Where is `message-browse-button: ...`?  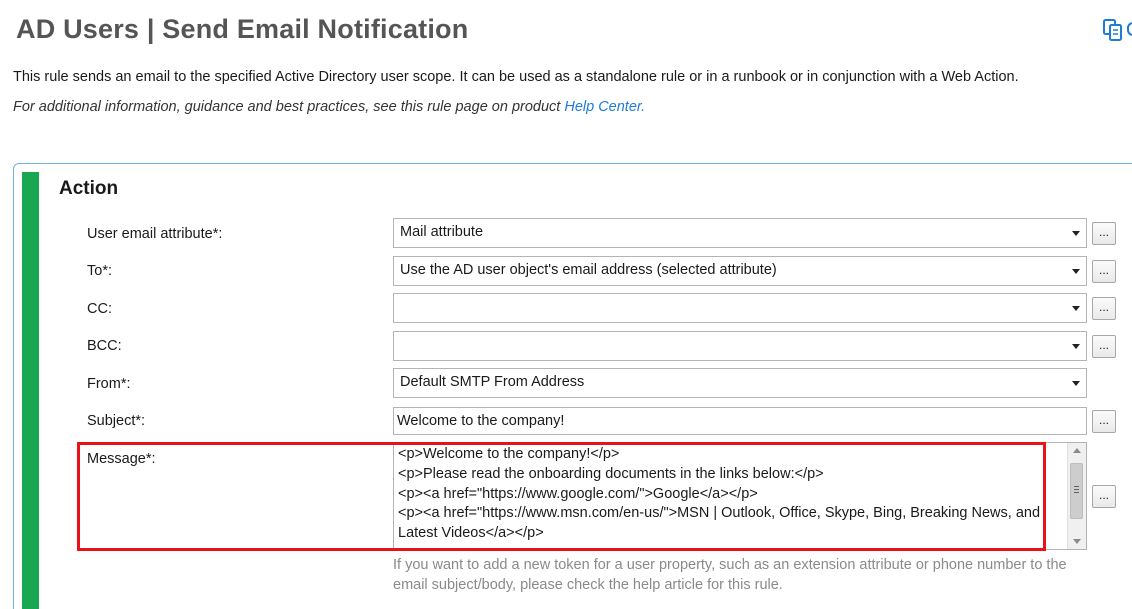 message-browse-button: ... is located at coordinates (1104, 496).